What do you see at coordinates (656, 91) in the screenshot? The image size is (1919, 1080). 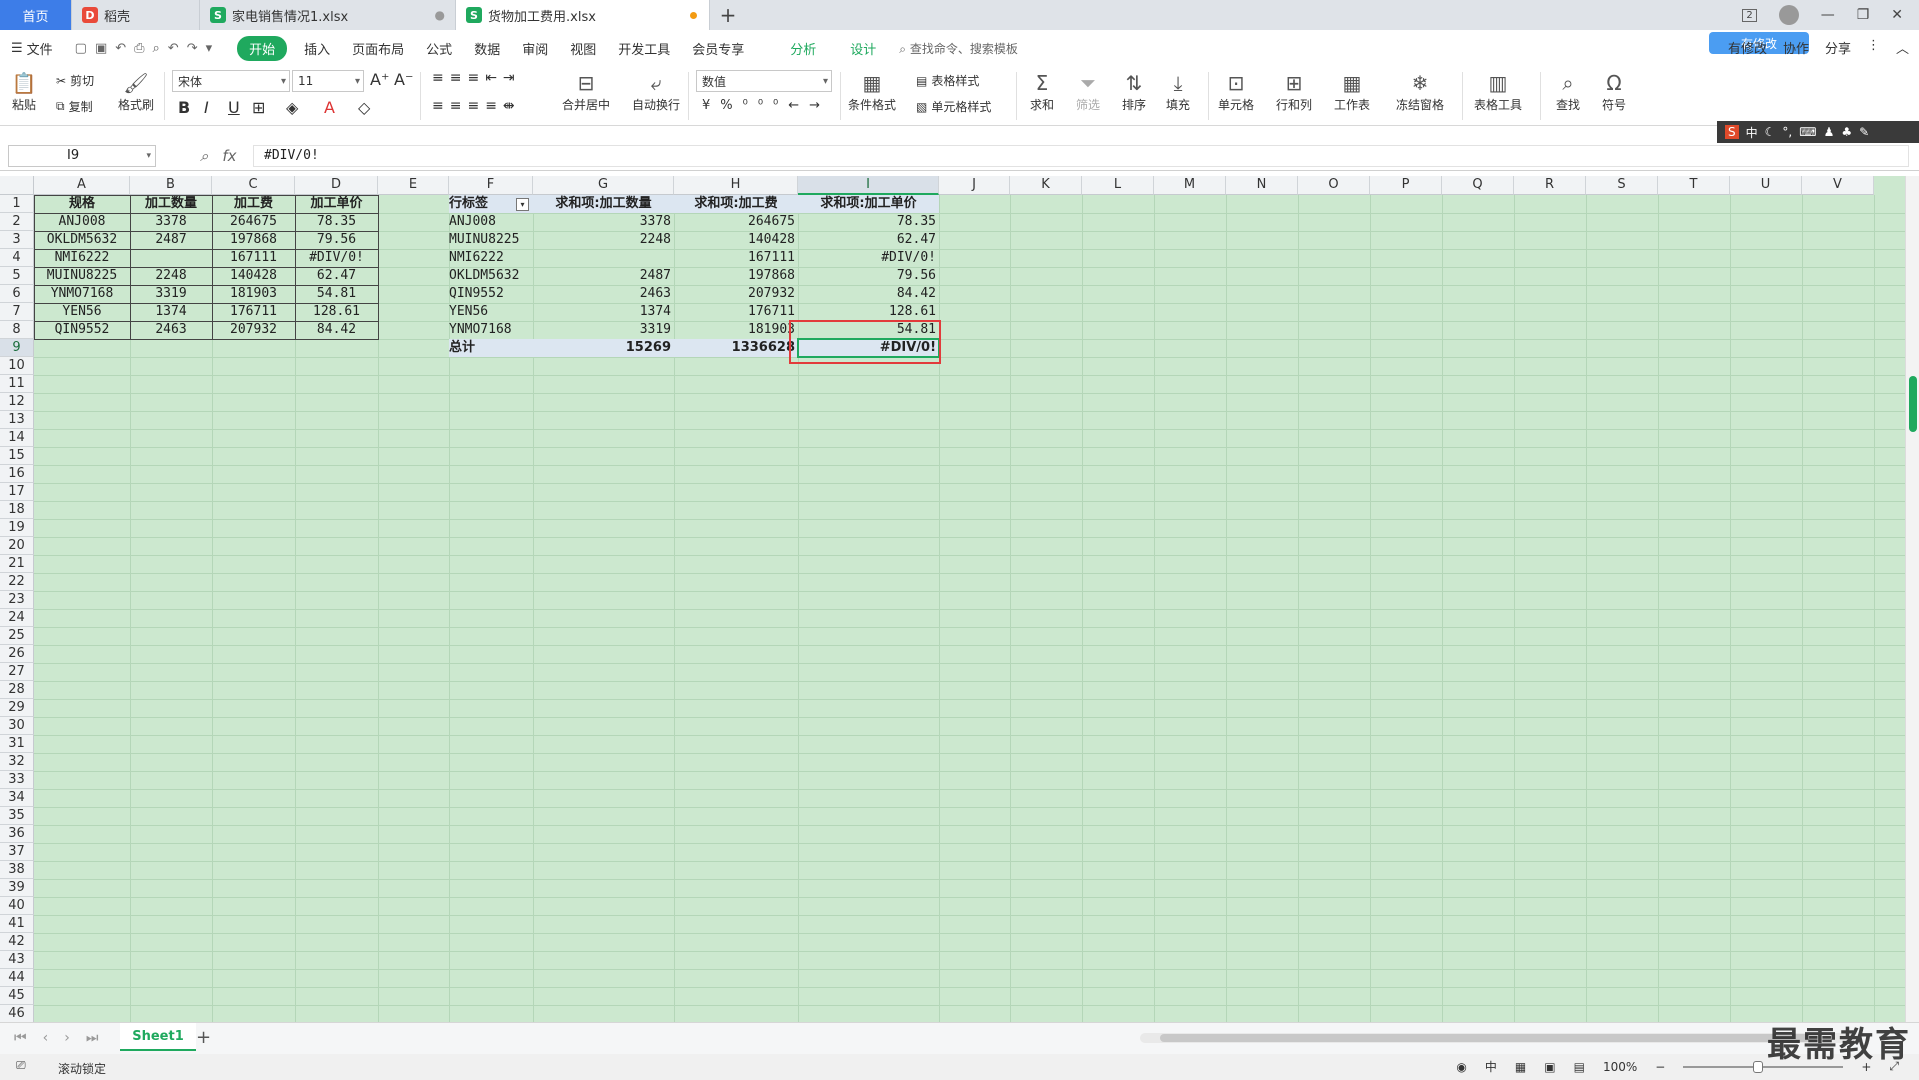 I see `wrap-text-button: ⤶ 自动换行` at bounding box center [656, 91].